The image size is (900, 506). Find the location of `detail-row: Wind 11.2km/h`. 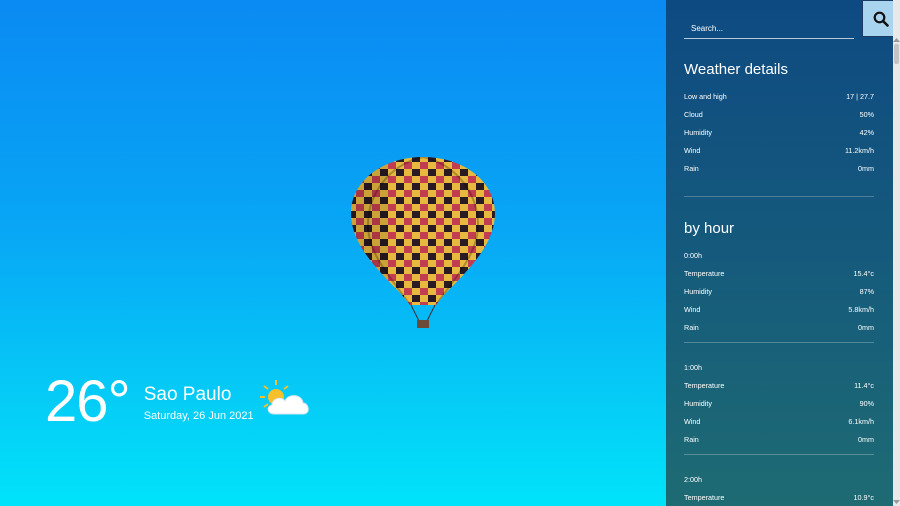

detail-row: Wind 11.2km/h is located at coordinates (779, 150).